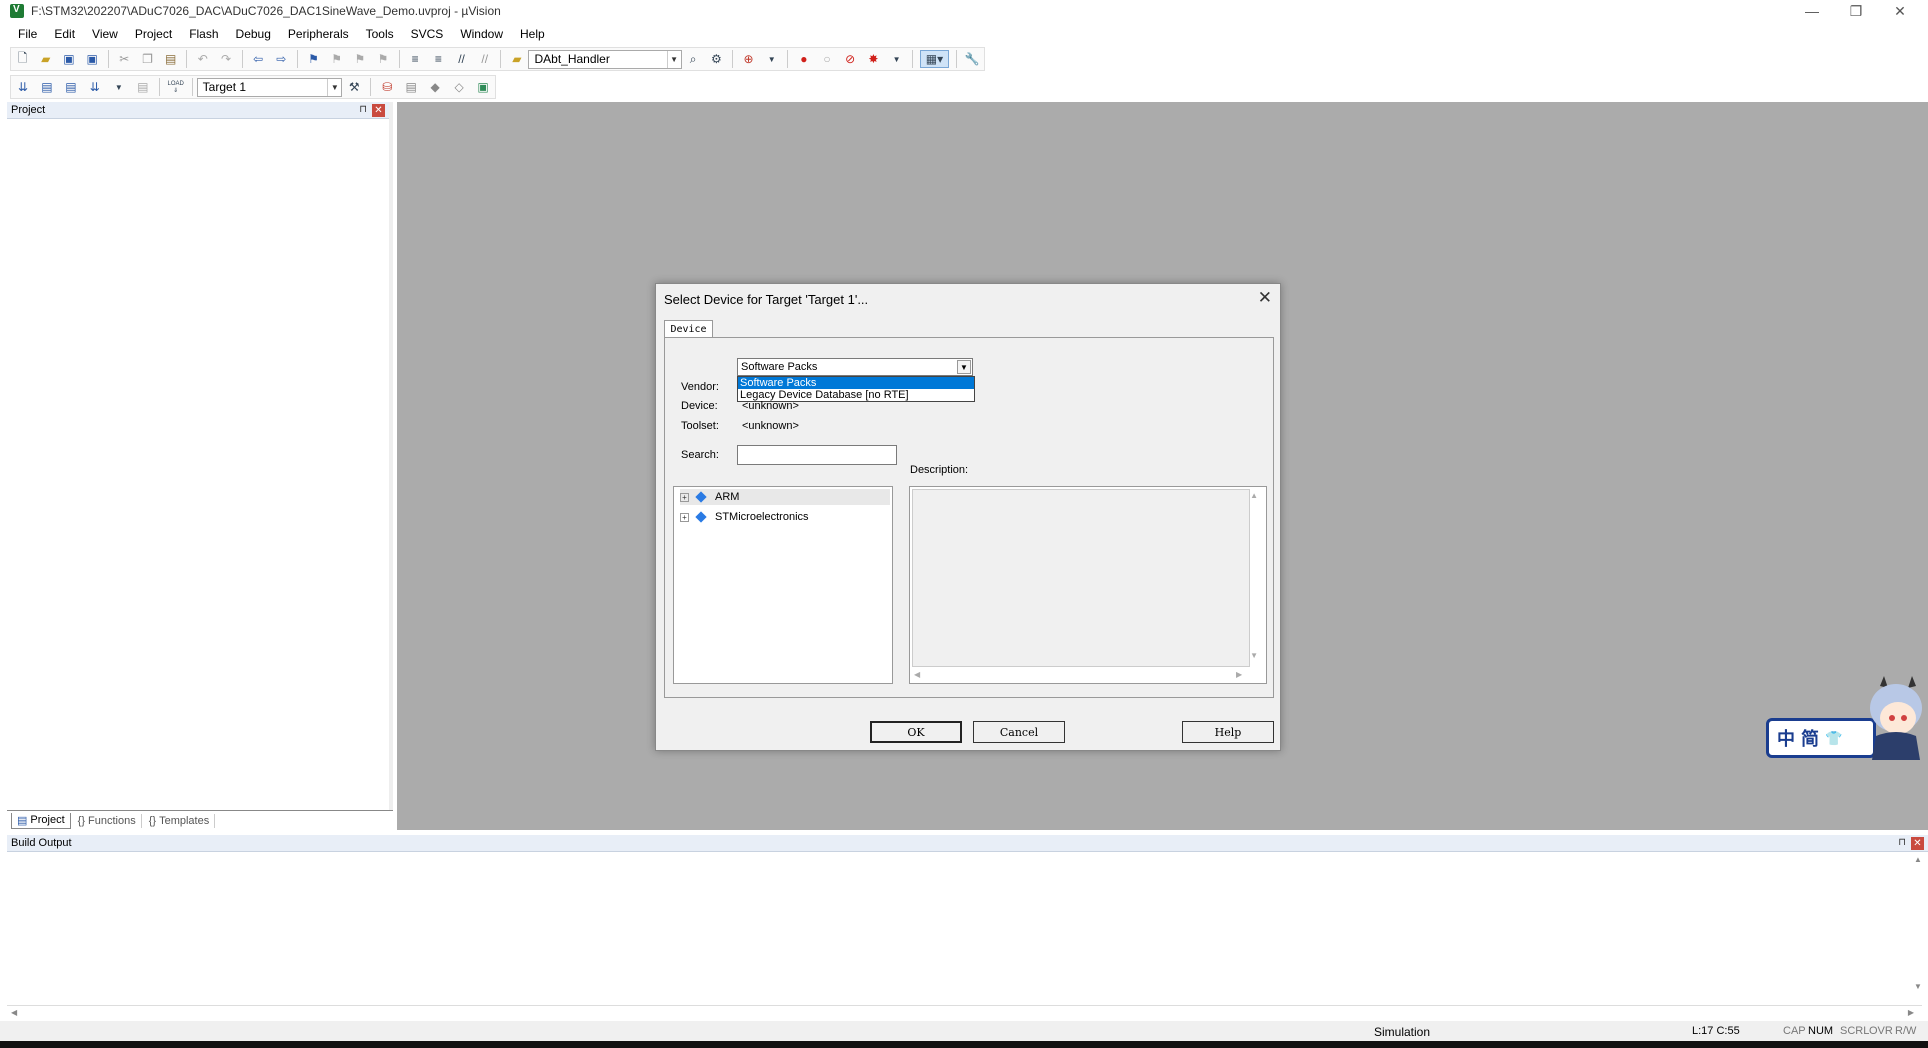  Describe the element at coordinates (258, 59) in the screenshot. I see `navigate-back-icon: ⇦` at that location.